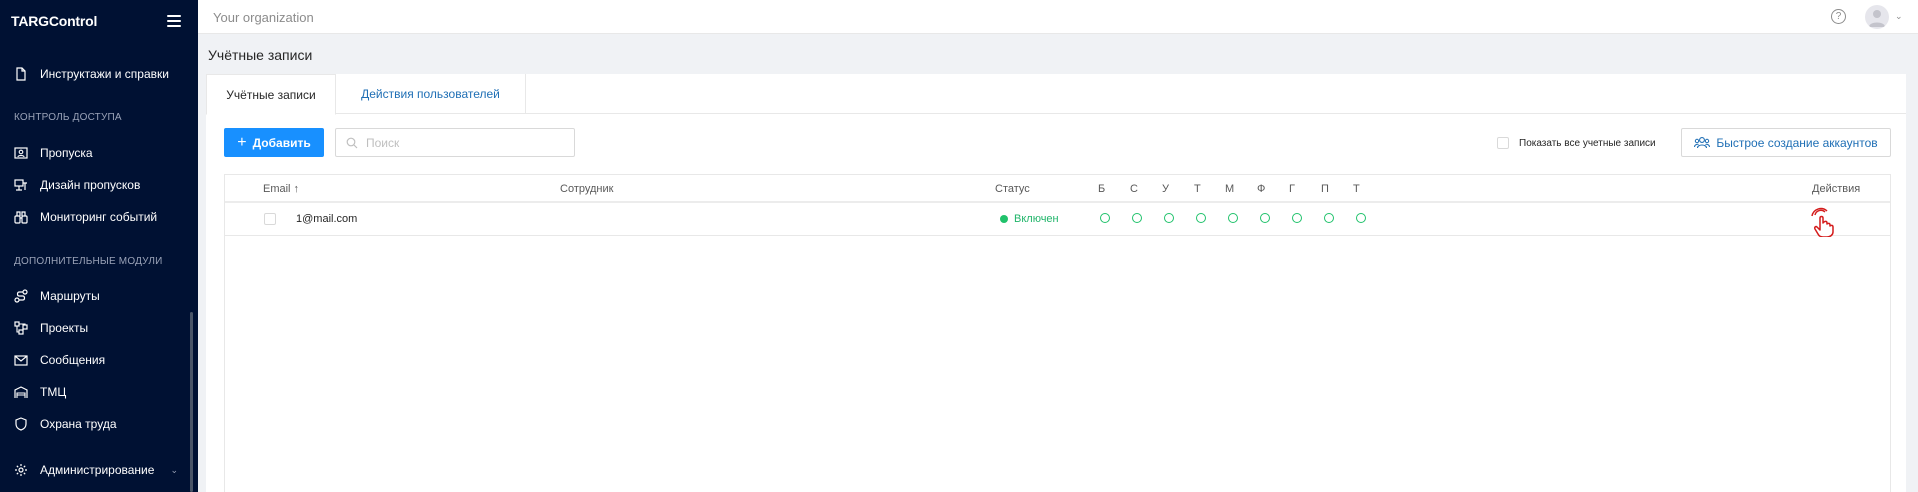 This screenshot has width=1918, height=492. I want to click on app-logo: TARGControl, so click(54, 21).